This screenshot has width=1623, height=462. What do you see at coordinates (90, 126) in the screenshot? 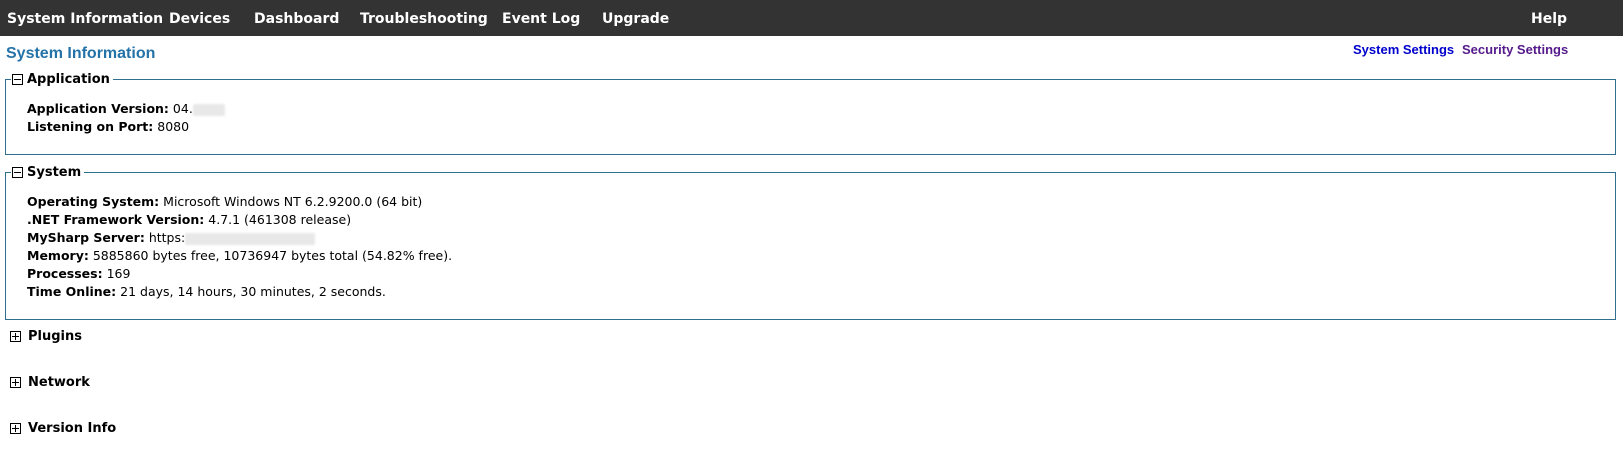
I see `listening-port-label: Listening on Port:` at bounding box center [90, 126].